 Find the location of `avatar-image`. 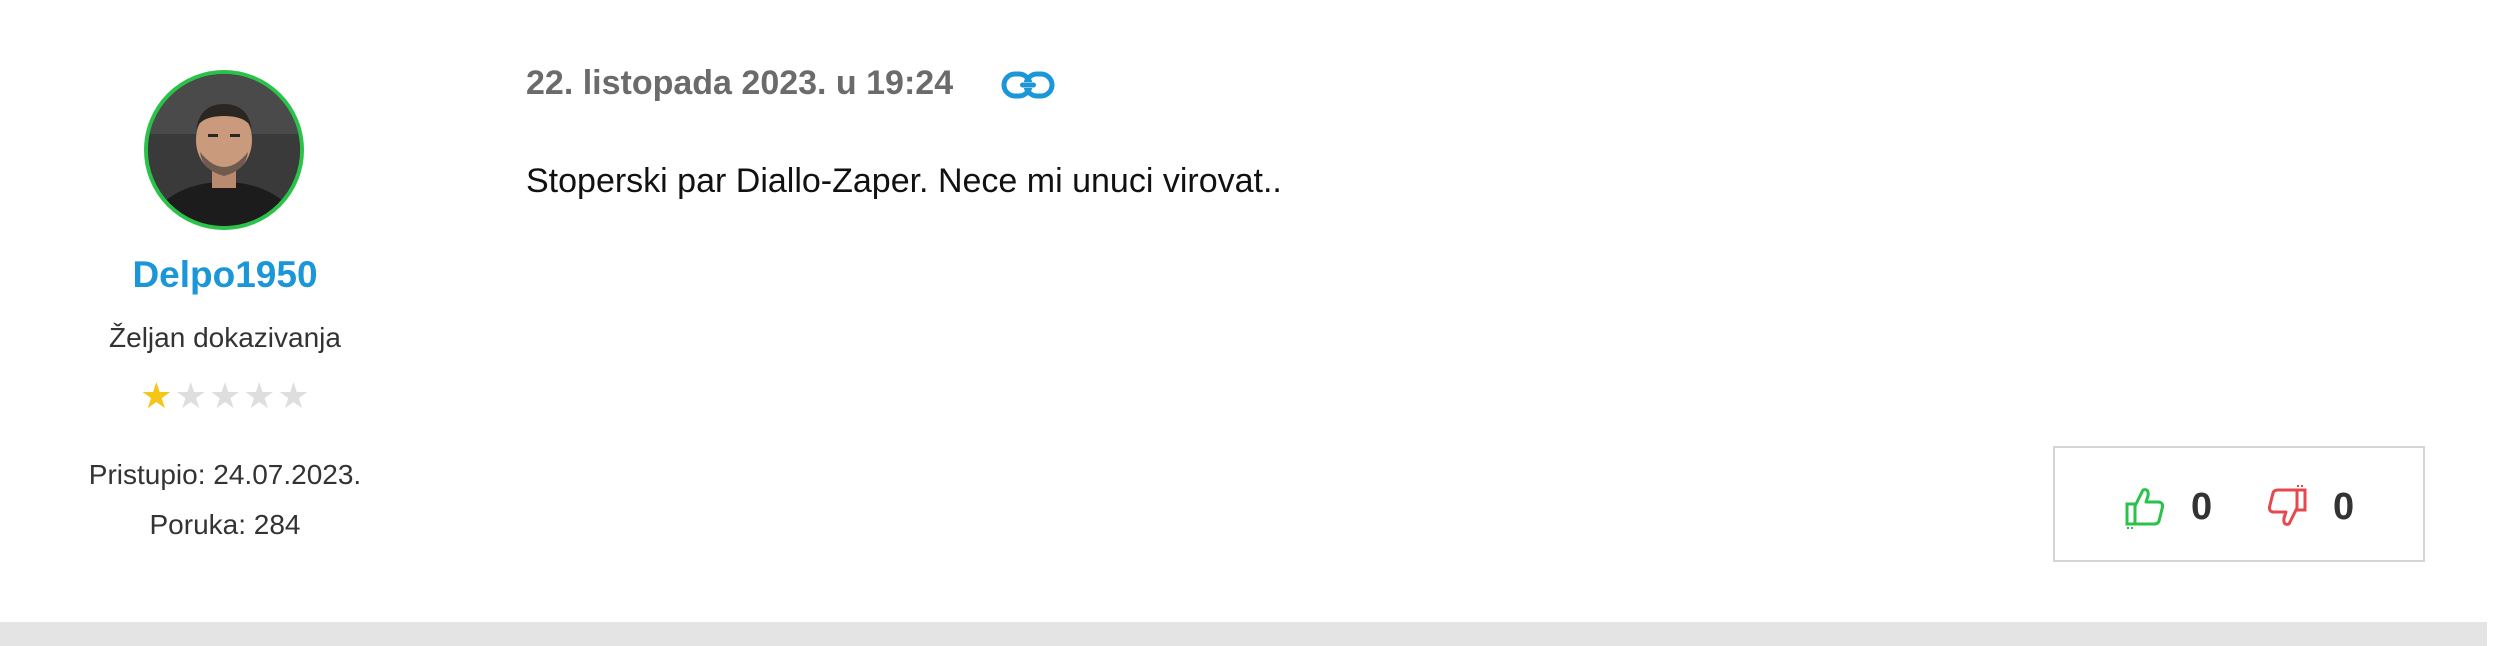

avatar-image is located at coordinates (224, 150).